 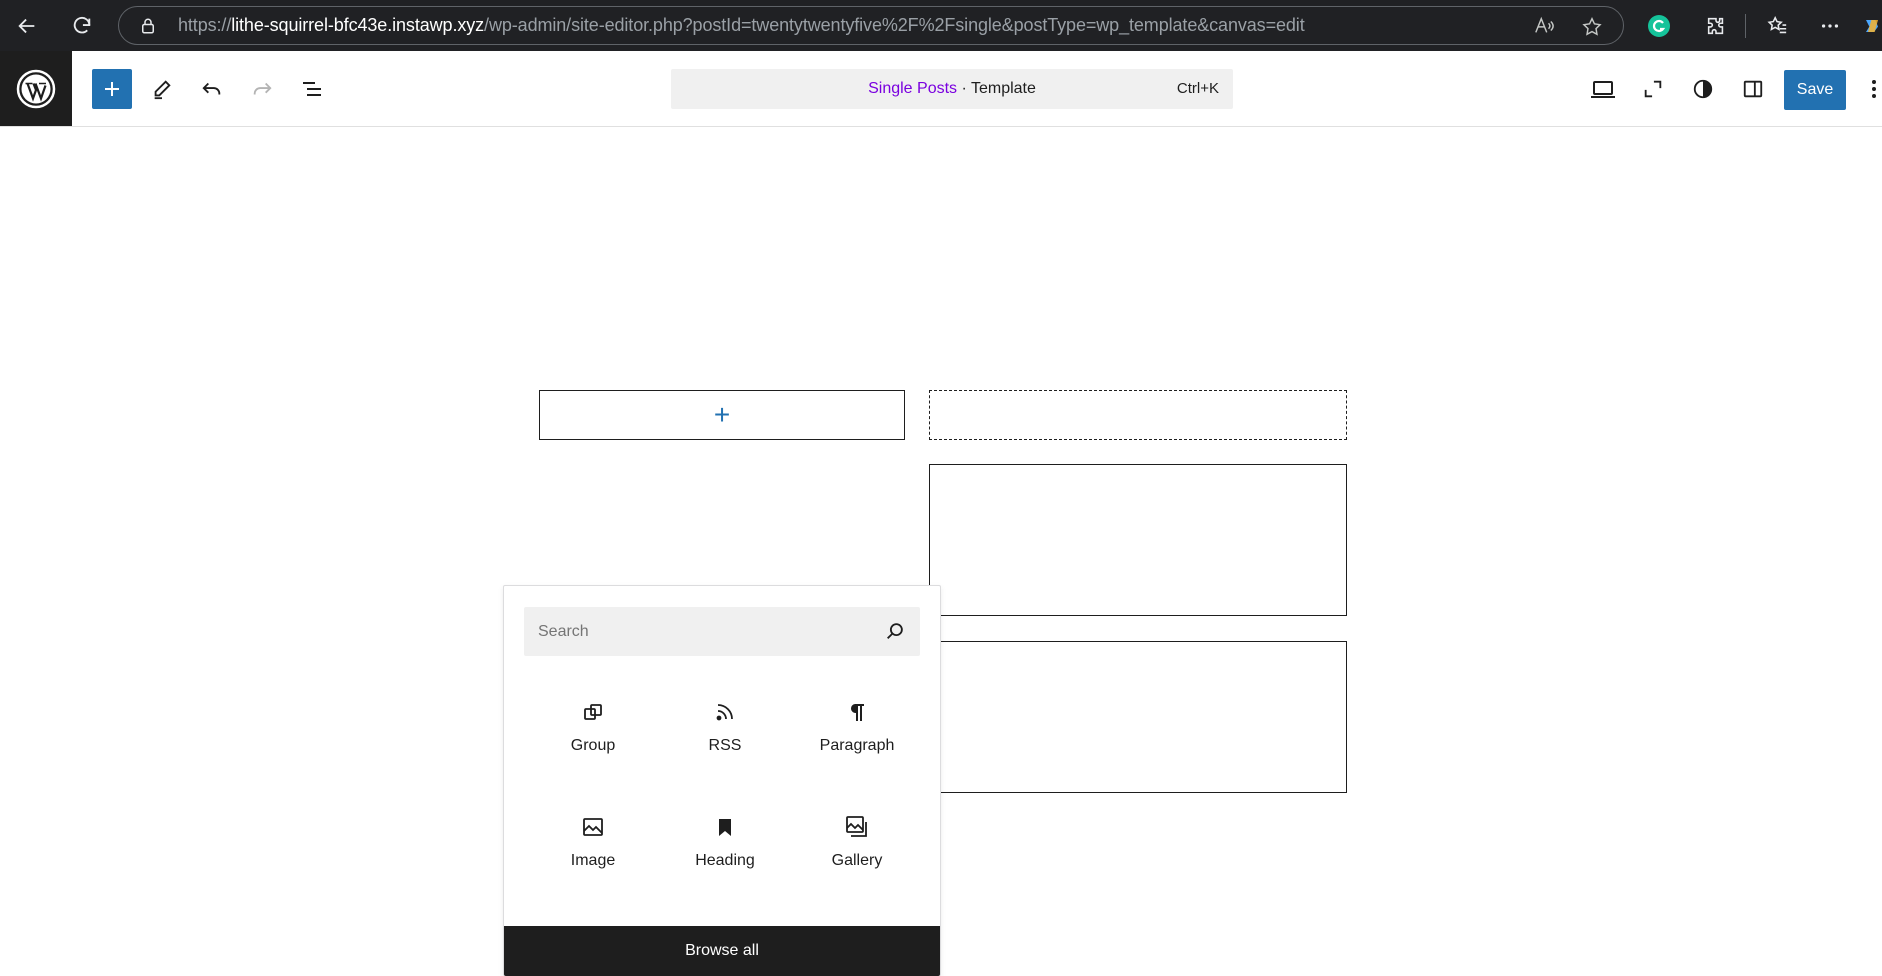 What do you see at coordinates (593, 827) in the screenshot?
I see `image-icon` at bounding box center [593, 827].